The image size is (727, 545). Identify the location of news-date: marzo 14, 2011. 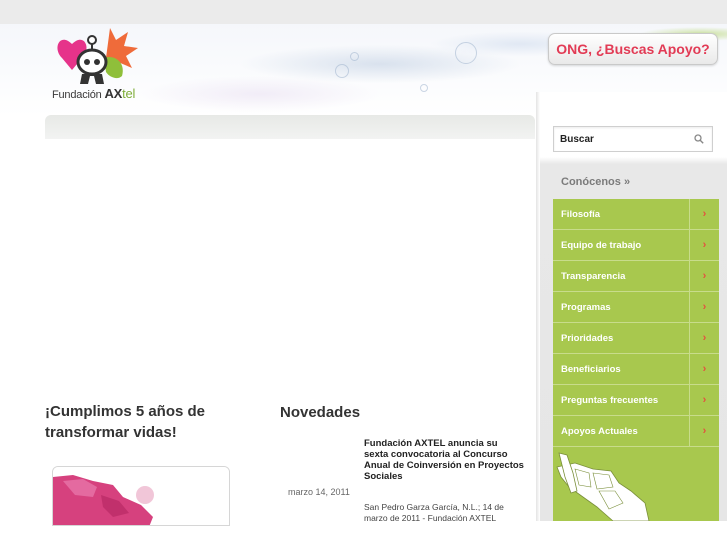
(319, 492).